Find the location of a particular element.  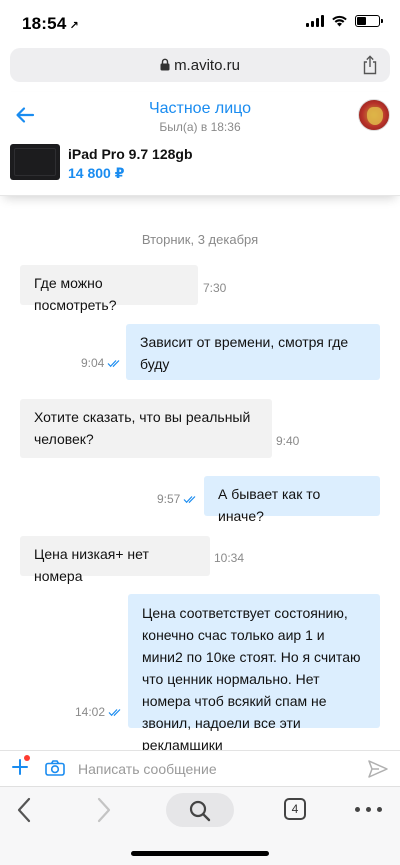

item-thumbnail is located at coordinates (35, 162).